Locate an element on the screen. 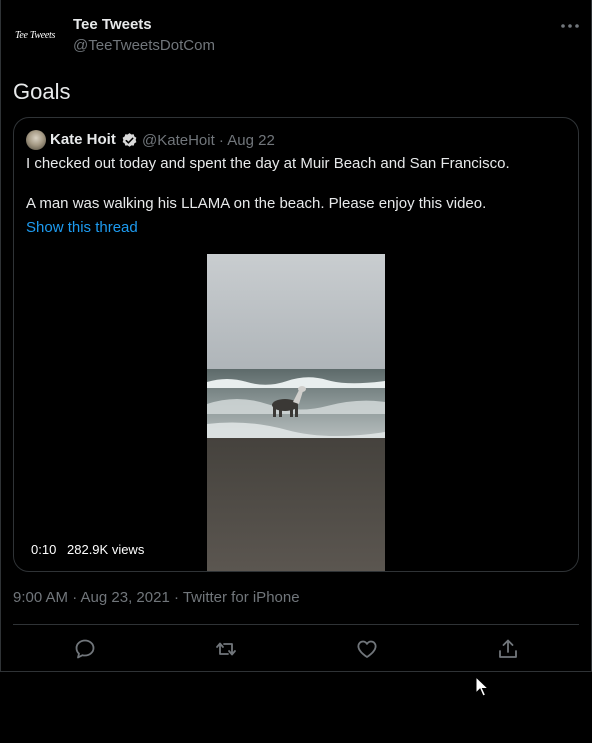 The width and height of the screenshot is (592, 743). tweet-text: Goals is located at coordinates (42, 91).